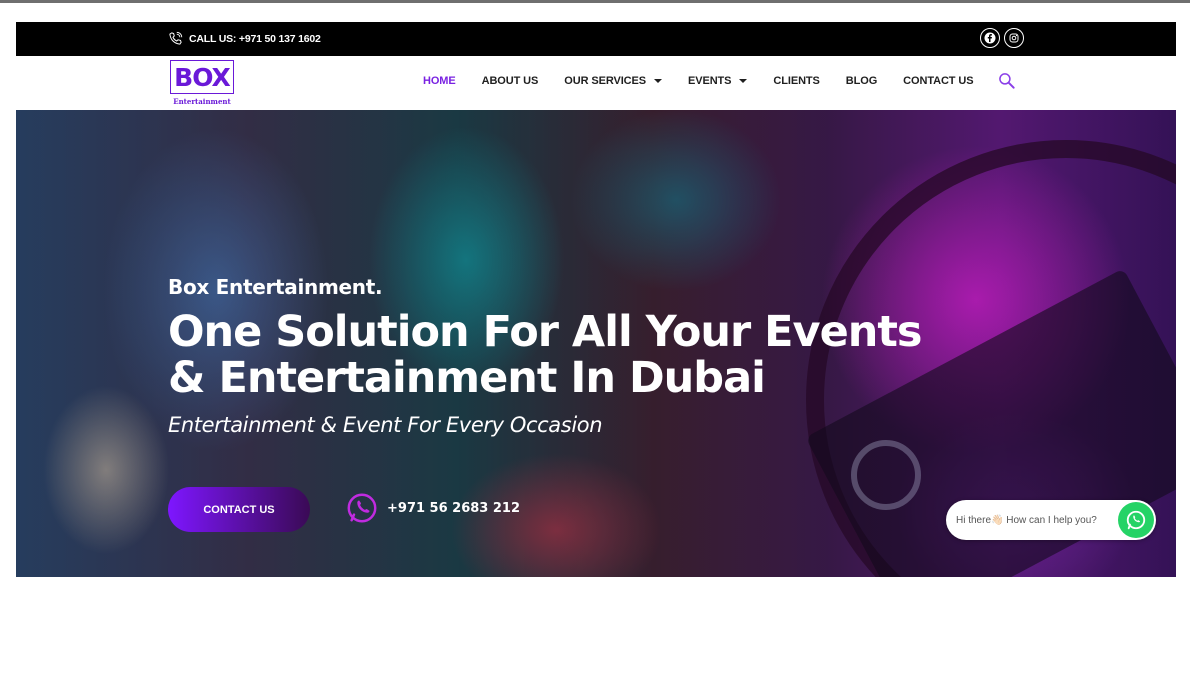 The height and width of the screenshot is (674, 1190). I want to click on whatsapp-chat-widget: Hi there👋🏻 How can I help you?, so click(1051, 520).